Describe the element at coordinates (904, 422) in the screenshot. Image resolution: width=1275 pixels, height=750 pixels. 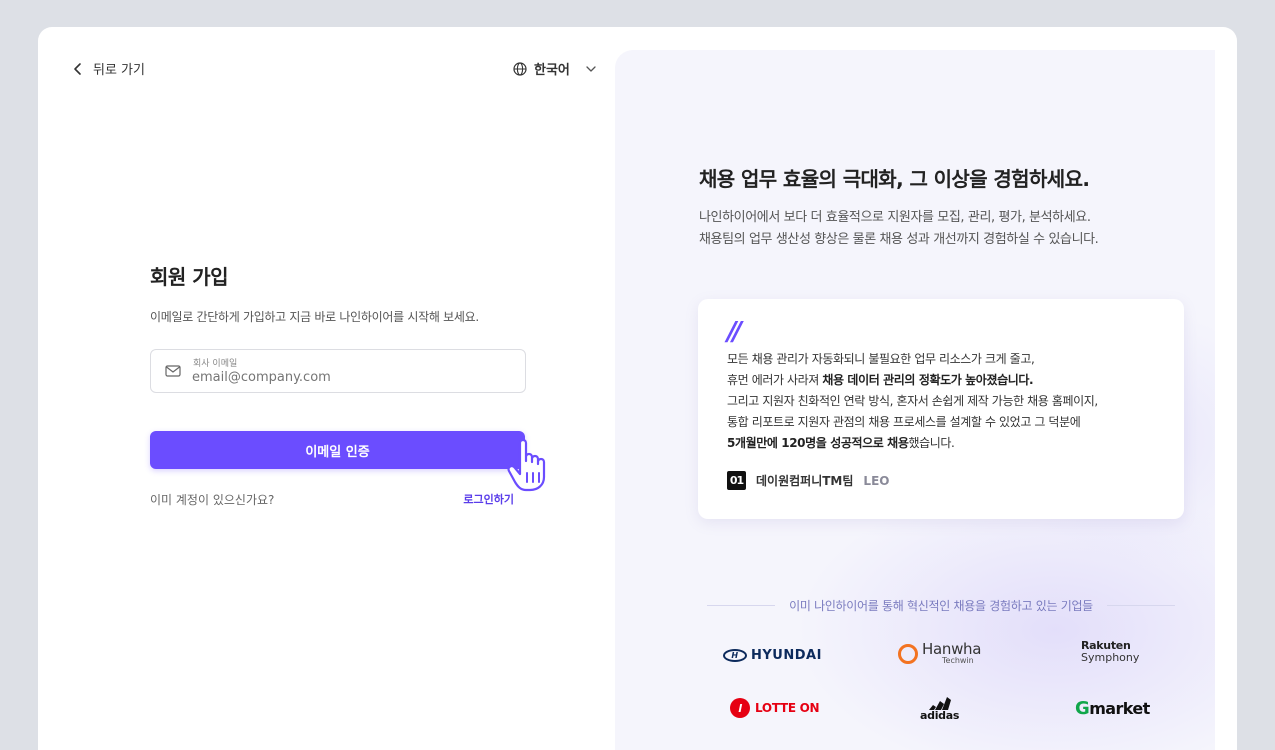
I see `testimonial-line: 통합 리포트로 지원자 관점의 채용 프로세스를 설계할 수 있었고 그 덕분에` at that location.